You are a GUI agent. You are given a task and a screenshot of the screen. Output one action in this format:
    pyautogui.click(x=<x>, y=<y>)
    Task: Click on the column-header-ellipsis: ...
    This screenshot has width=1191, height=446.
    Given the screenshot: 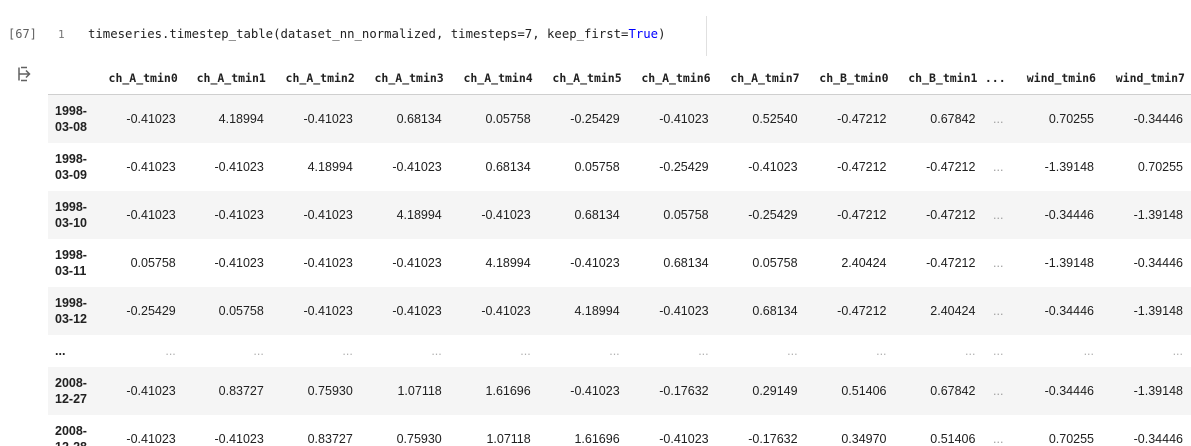 What is the action you would take?
    pyautogui.click(x=998, y=78)
    